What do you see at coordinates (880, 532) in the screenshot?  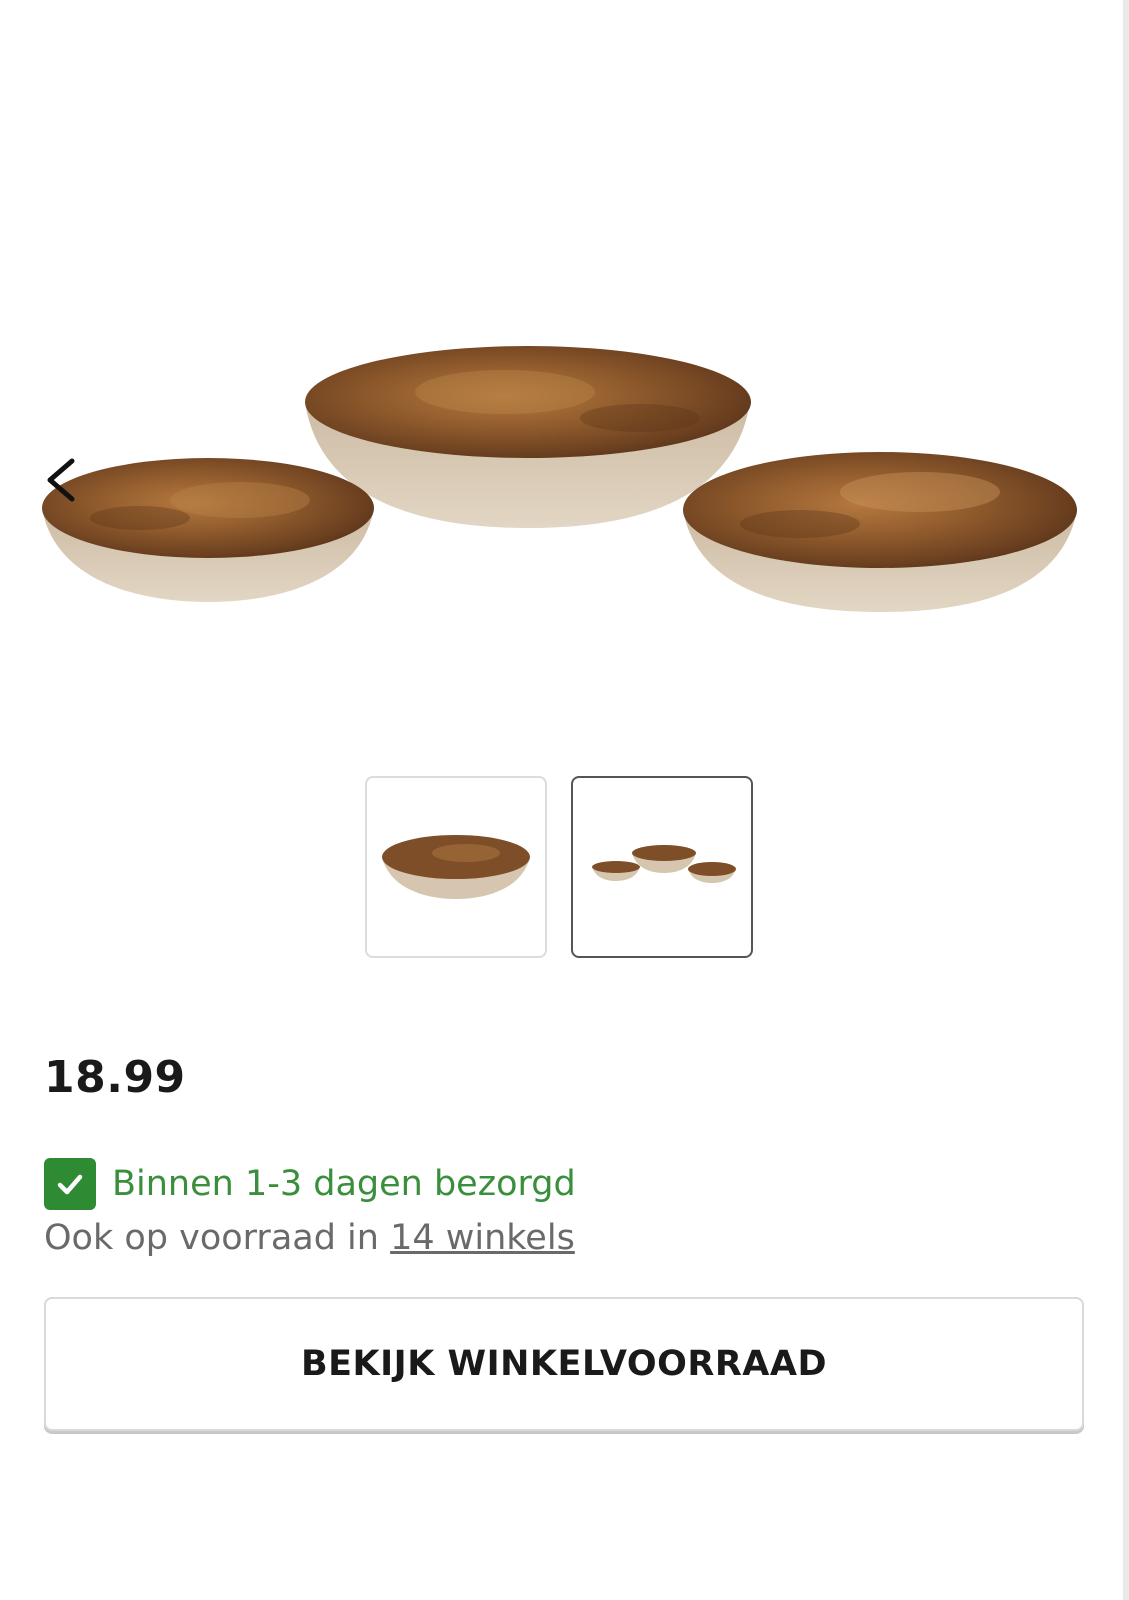 I see `bowl-small-right` at bounding box center [880, 532].